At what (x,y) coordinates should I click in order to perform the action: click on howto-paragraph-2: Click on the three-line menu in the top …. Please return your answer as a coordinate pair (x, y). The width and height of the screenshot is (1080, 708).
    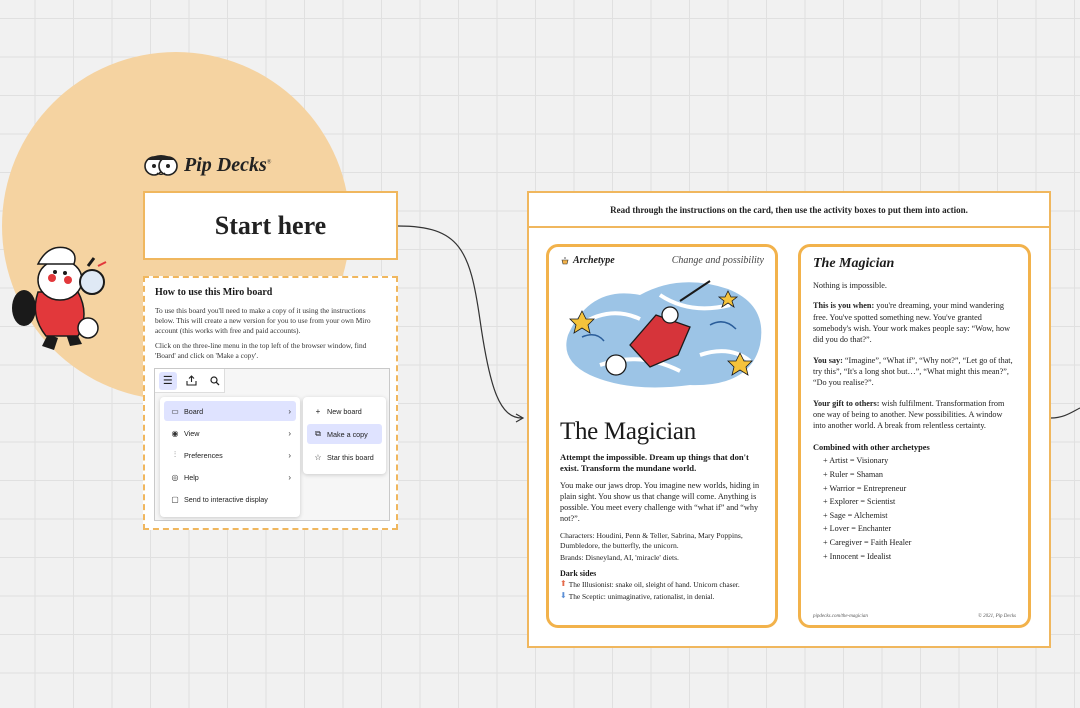
    Looking at the image, I should click on (261, 350).